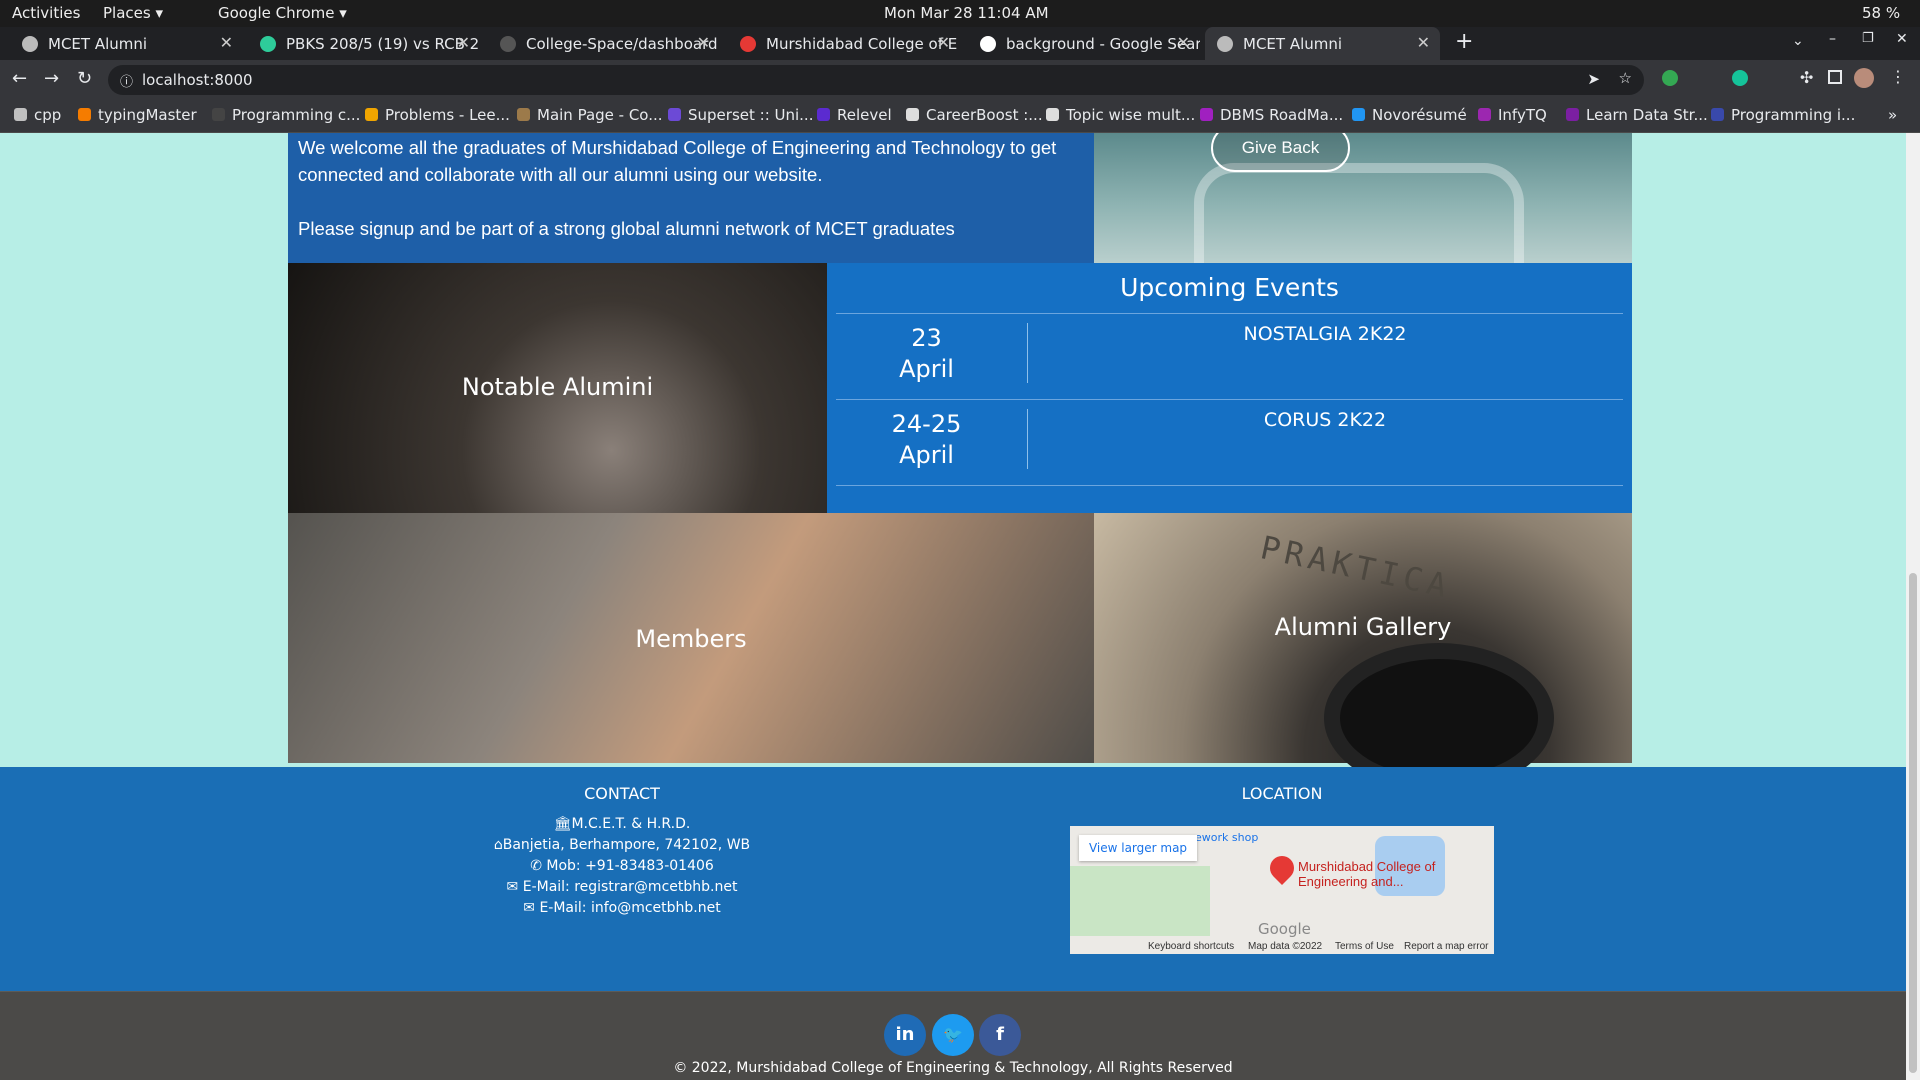 This screenshot has height=1080, width=1920. Describe the element at coordinates (876, 80) in the screenshot. I see `address-bar: ⓘ localhost:8000 ➤ ☆` at that location.